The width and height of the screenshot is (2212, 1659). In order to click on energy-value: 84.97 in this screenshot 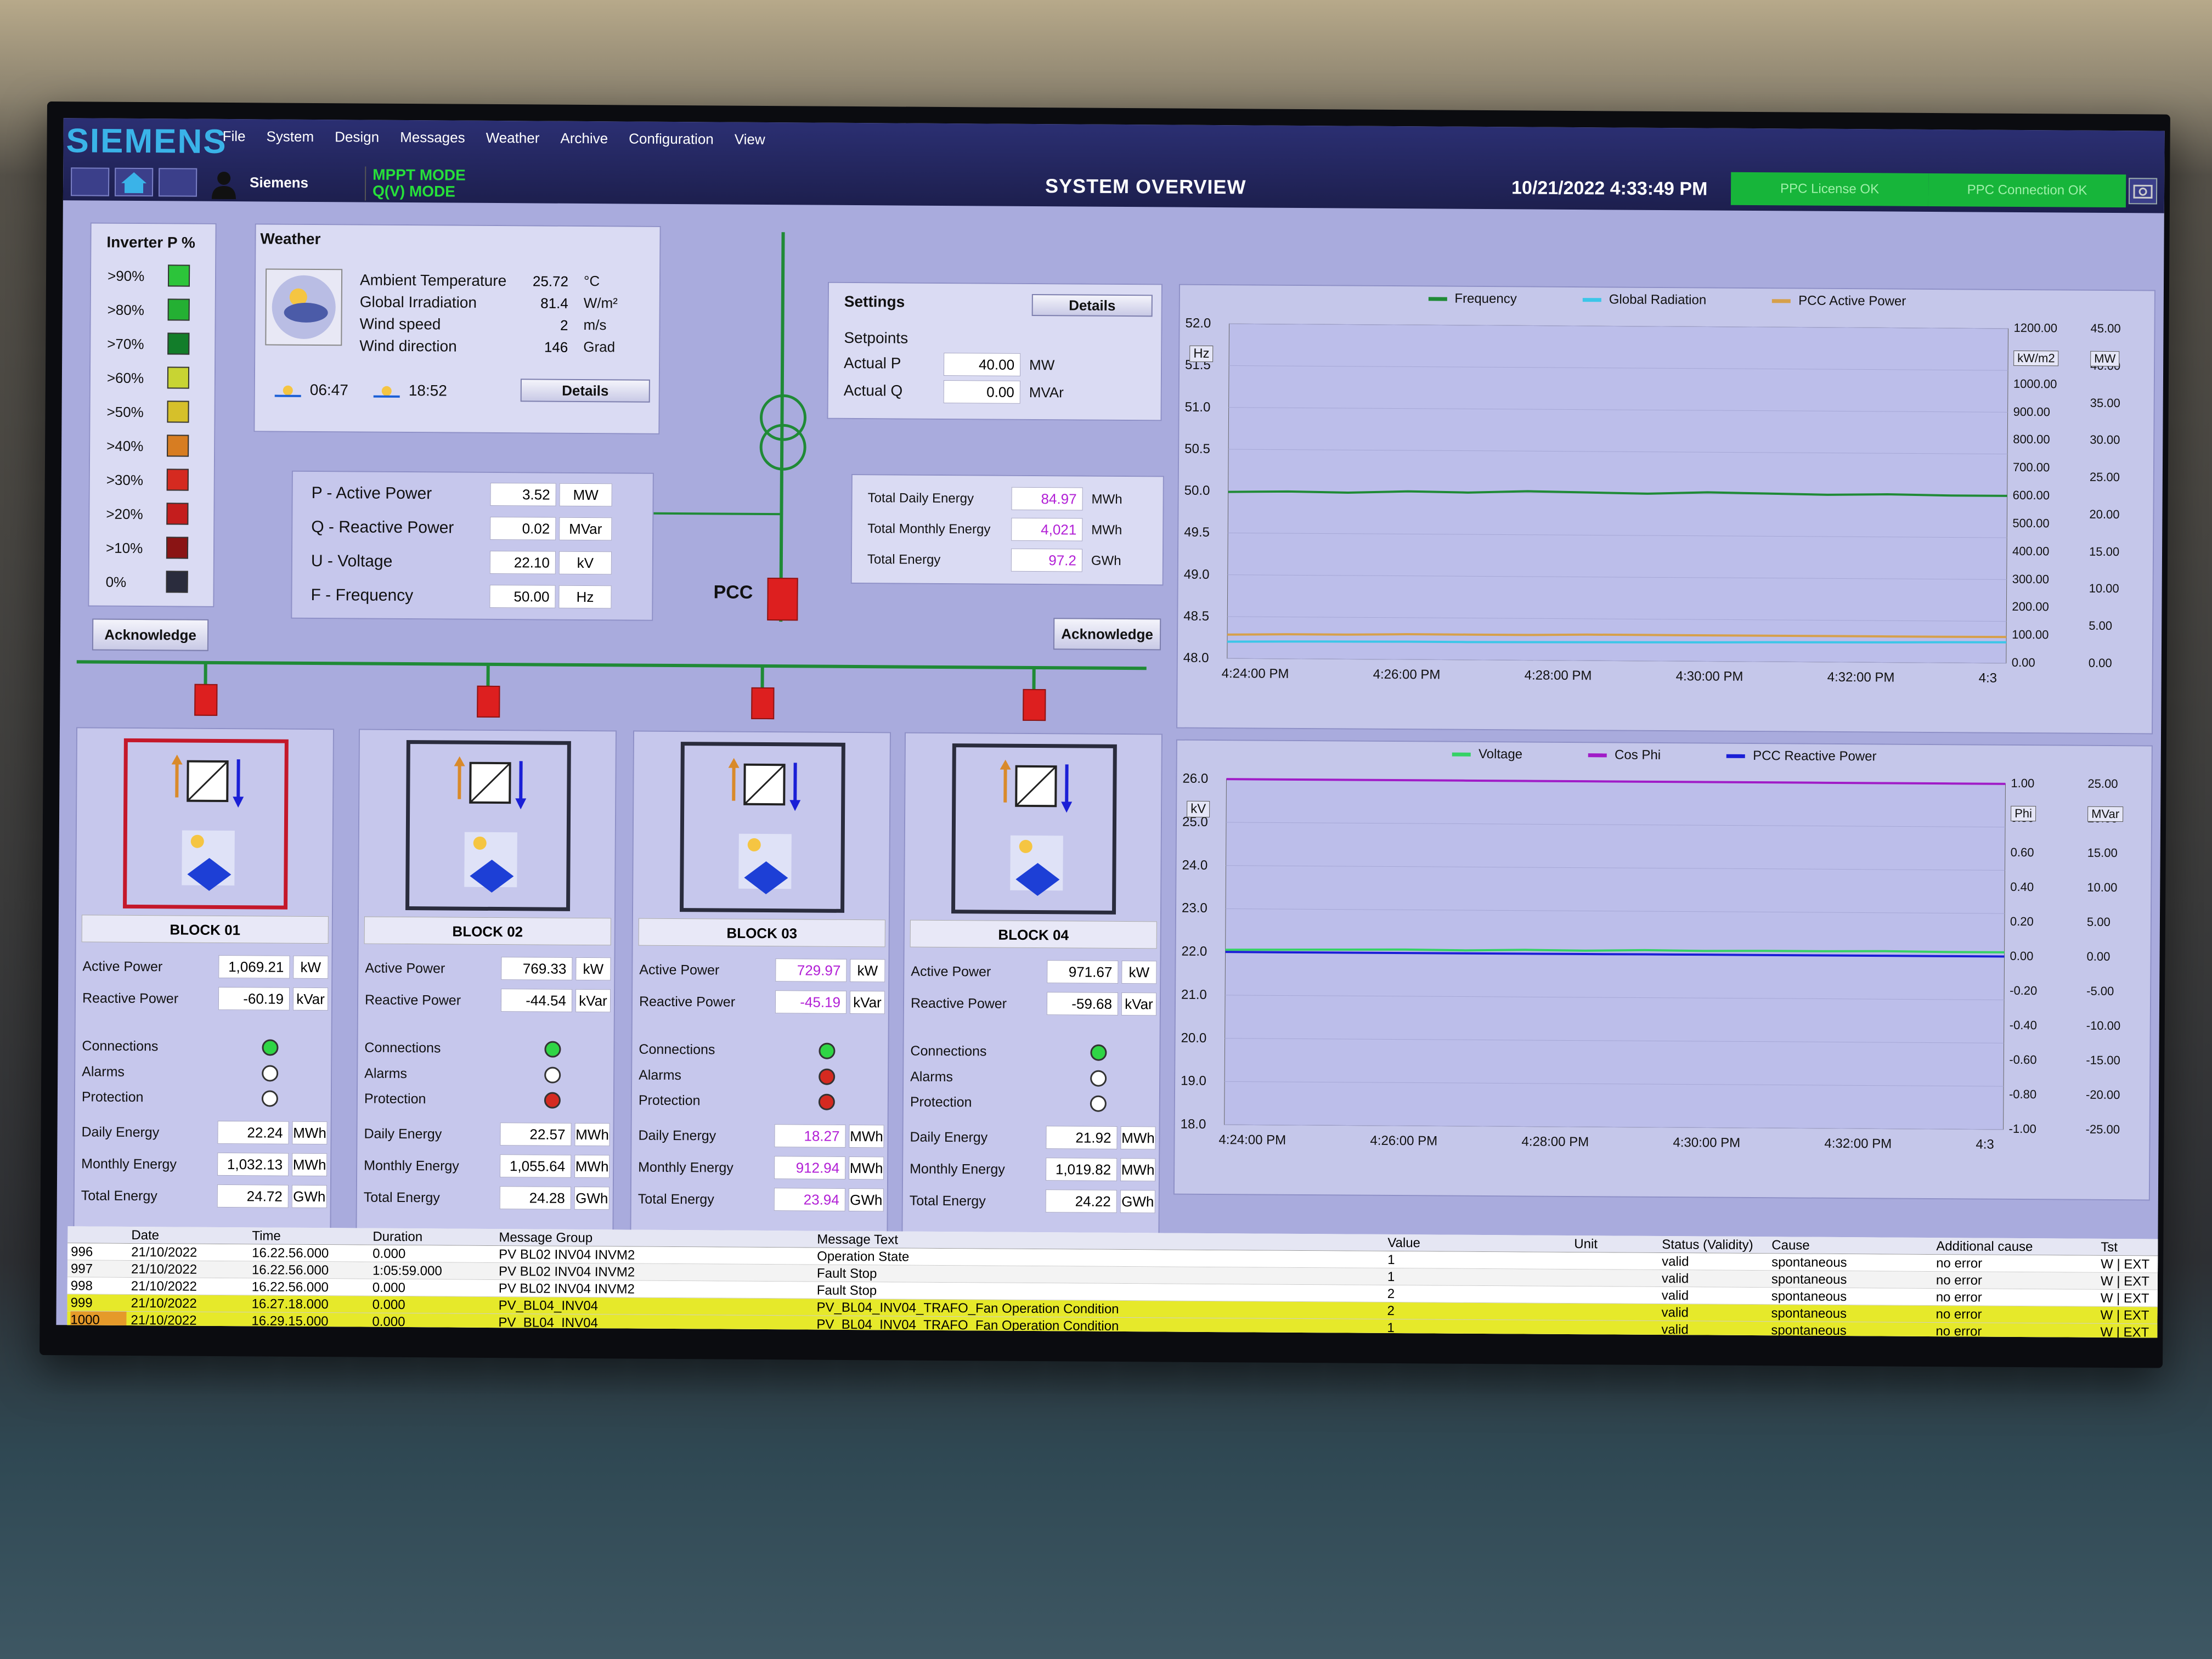, I will do `click(1047, 499)`.